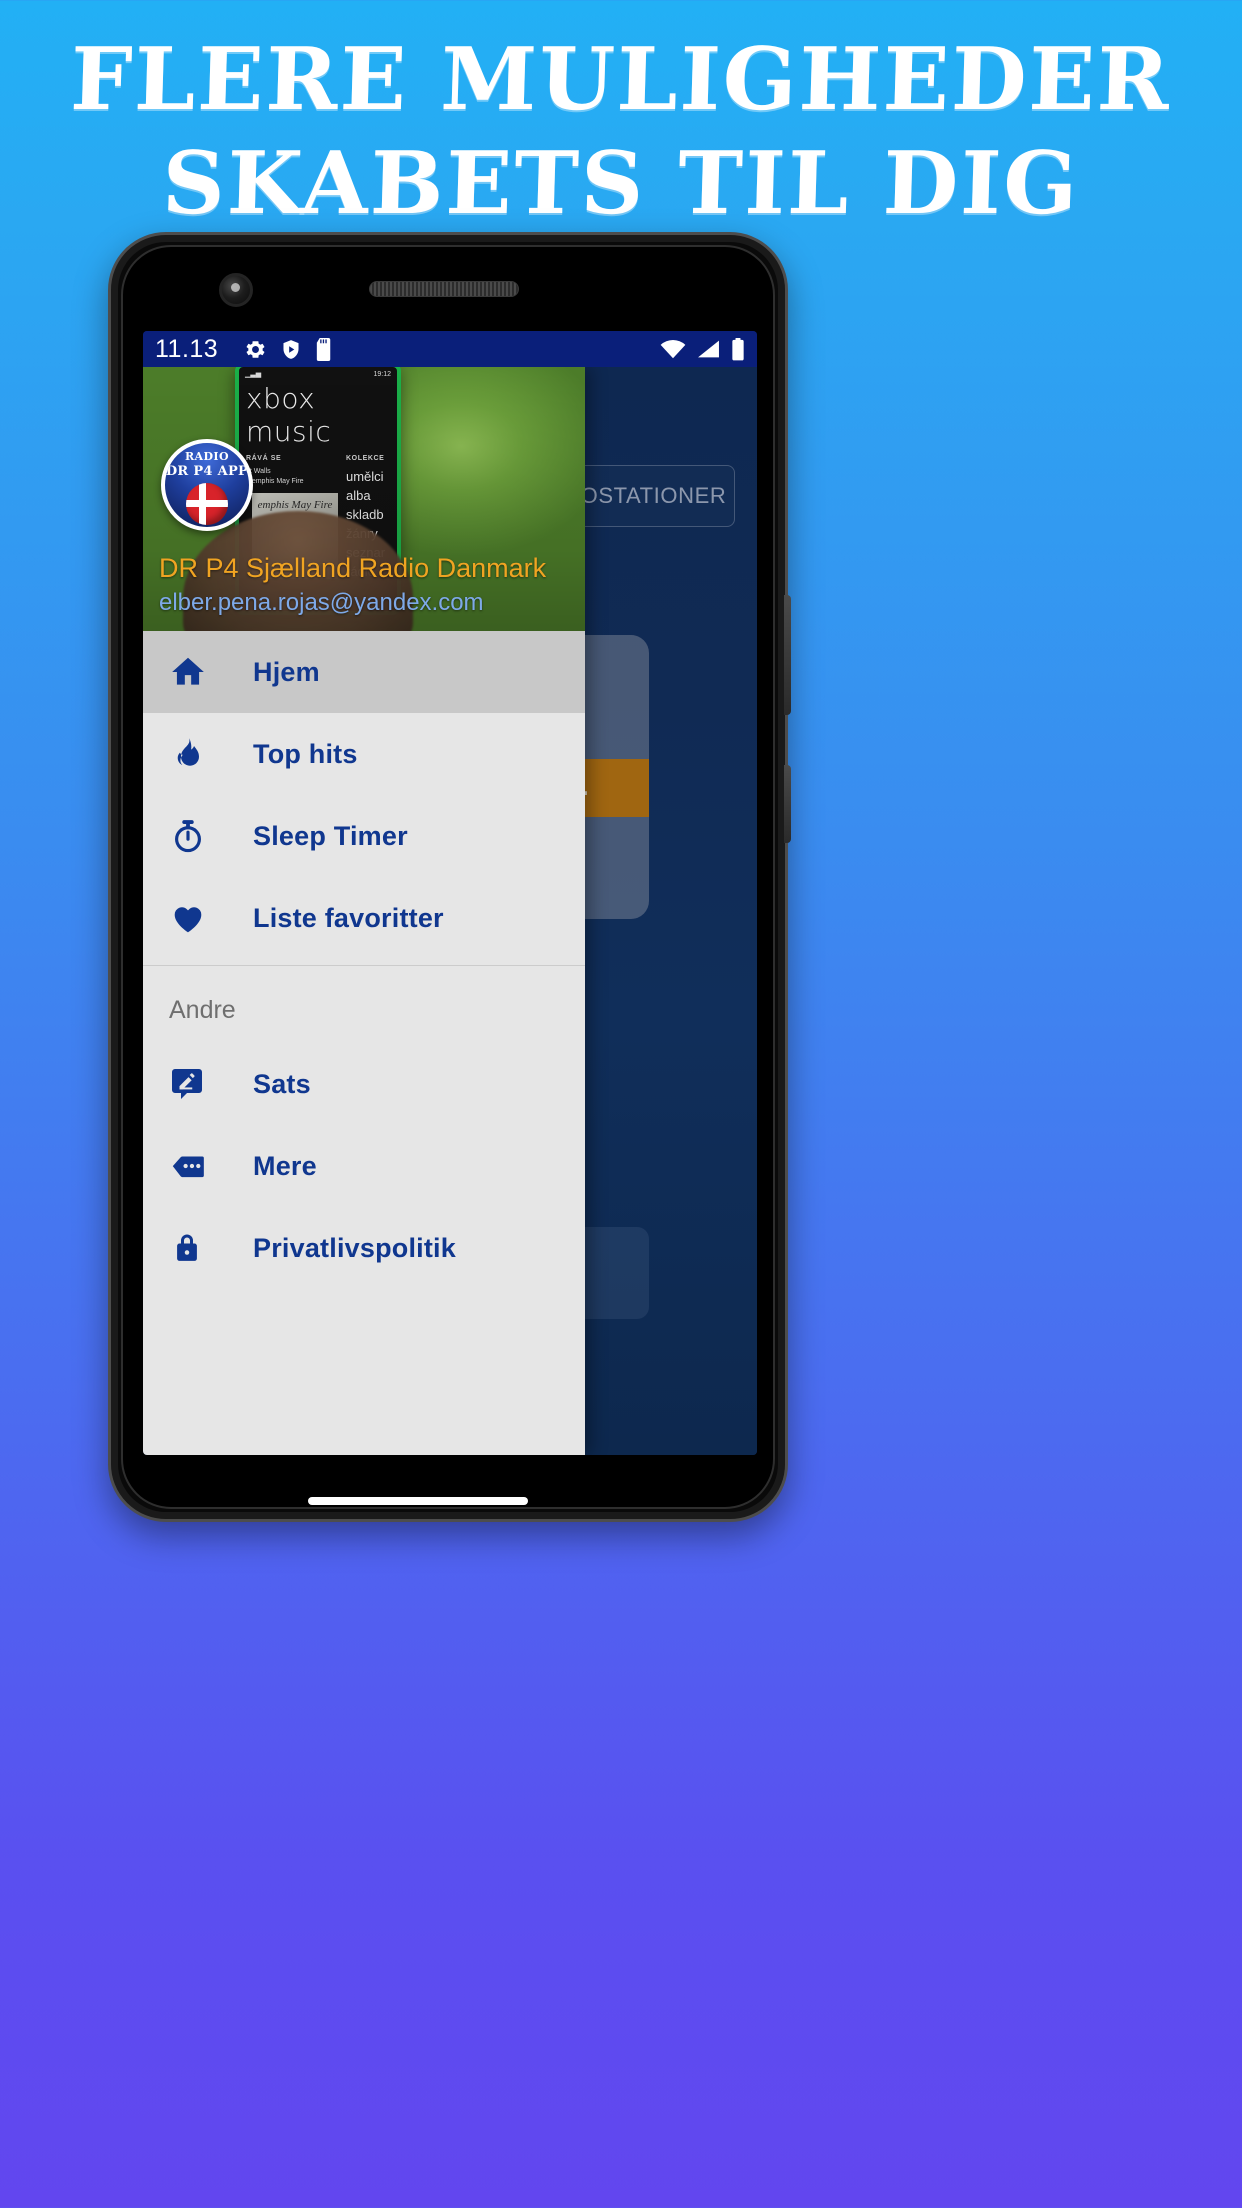  I want to click on power-button, so click(787, 804).